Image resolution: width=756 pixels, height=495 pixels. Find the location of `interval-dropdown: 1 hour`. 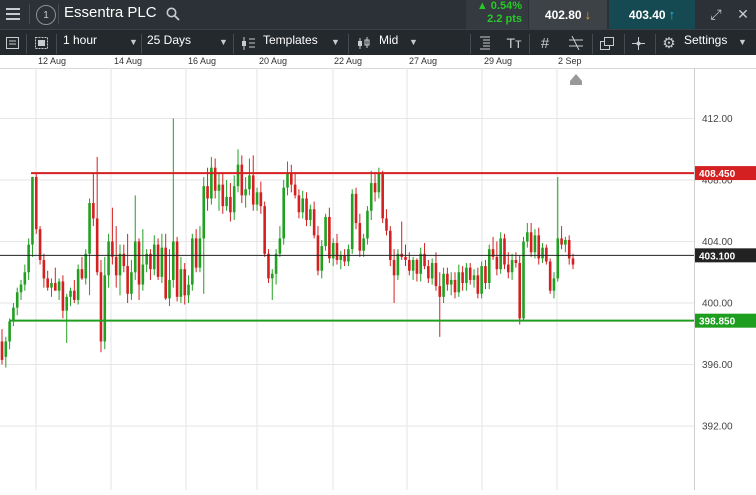

interval-dropdown: 1 hour is located at coordinates (80, 40).